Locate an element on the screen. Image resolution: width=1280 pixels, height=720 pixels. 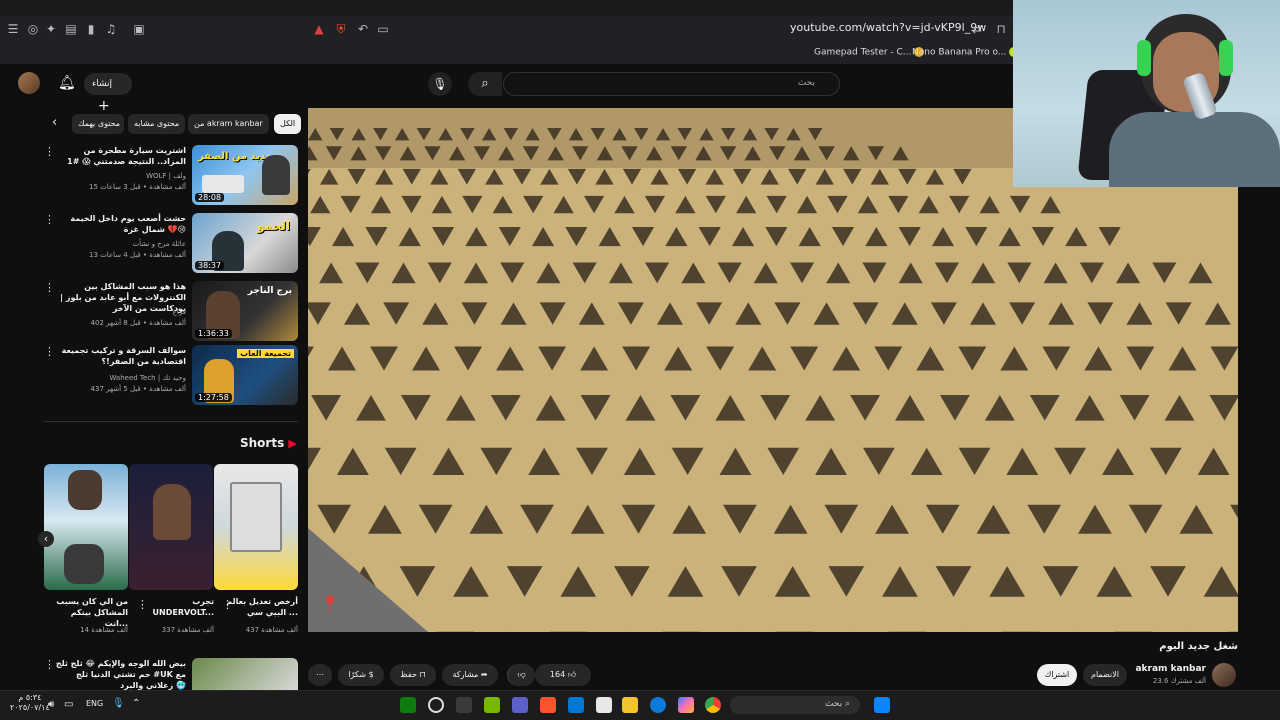
teams-icon is located at coordinates (520, 705).